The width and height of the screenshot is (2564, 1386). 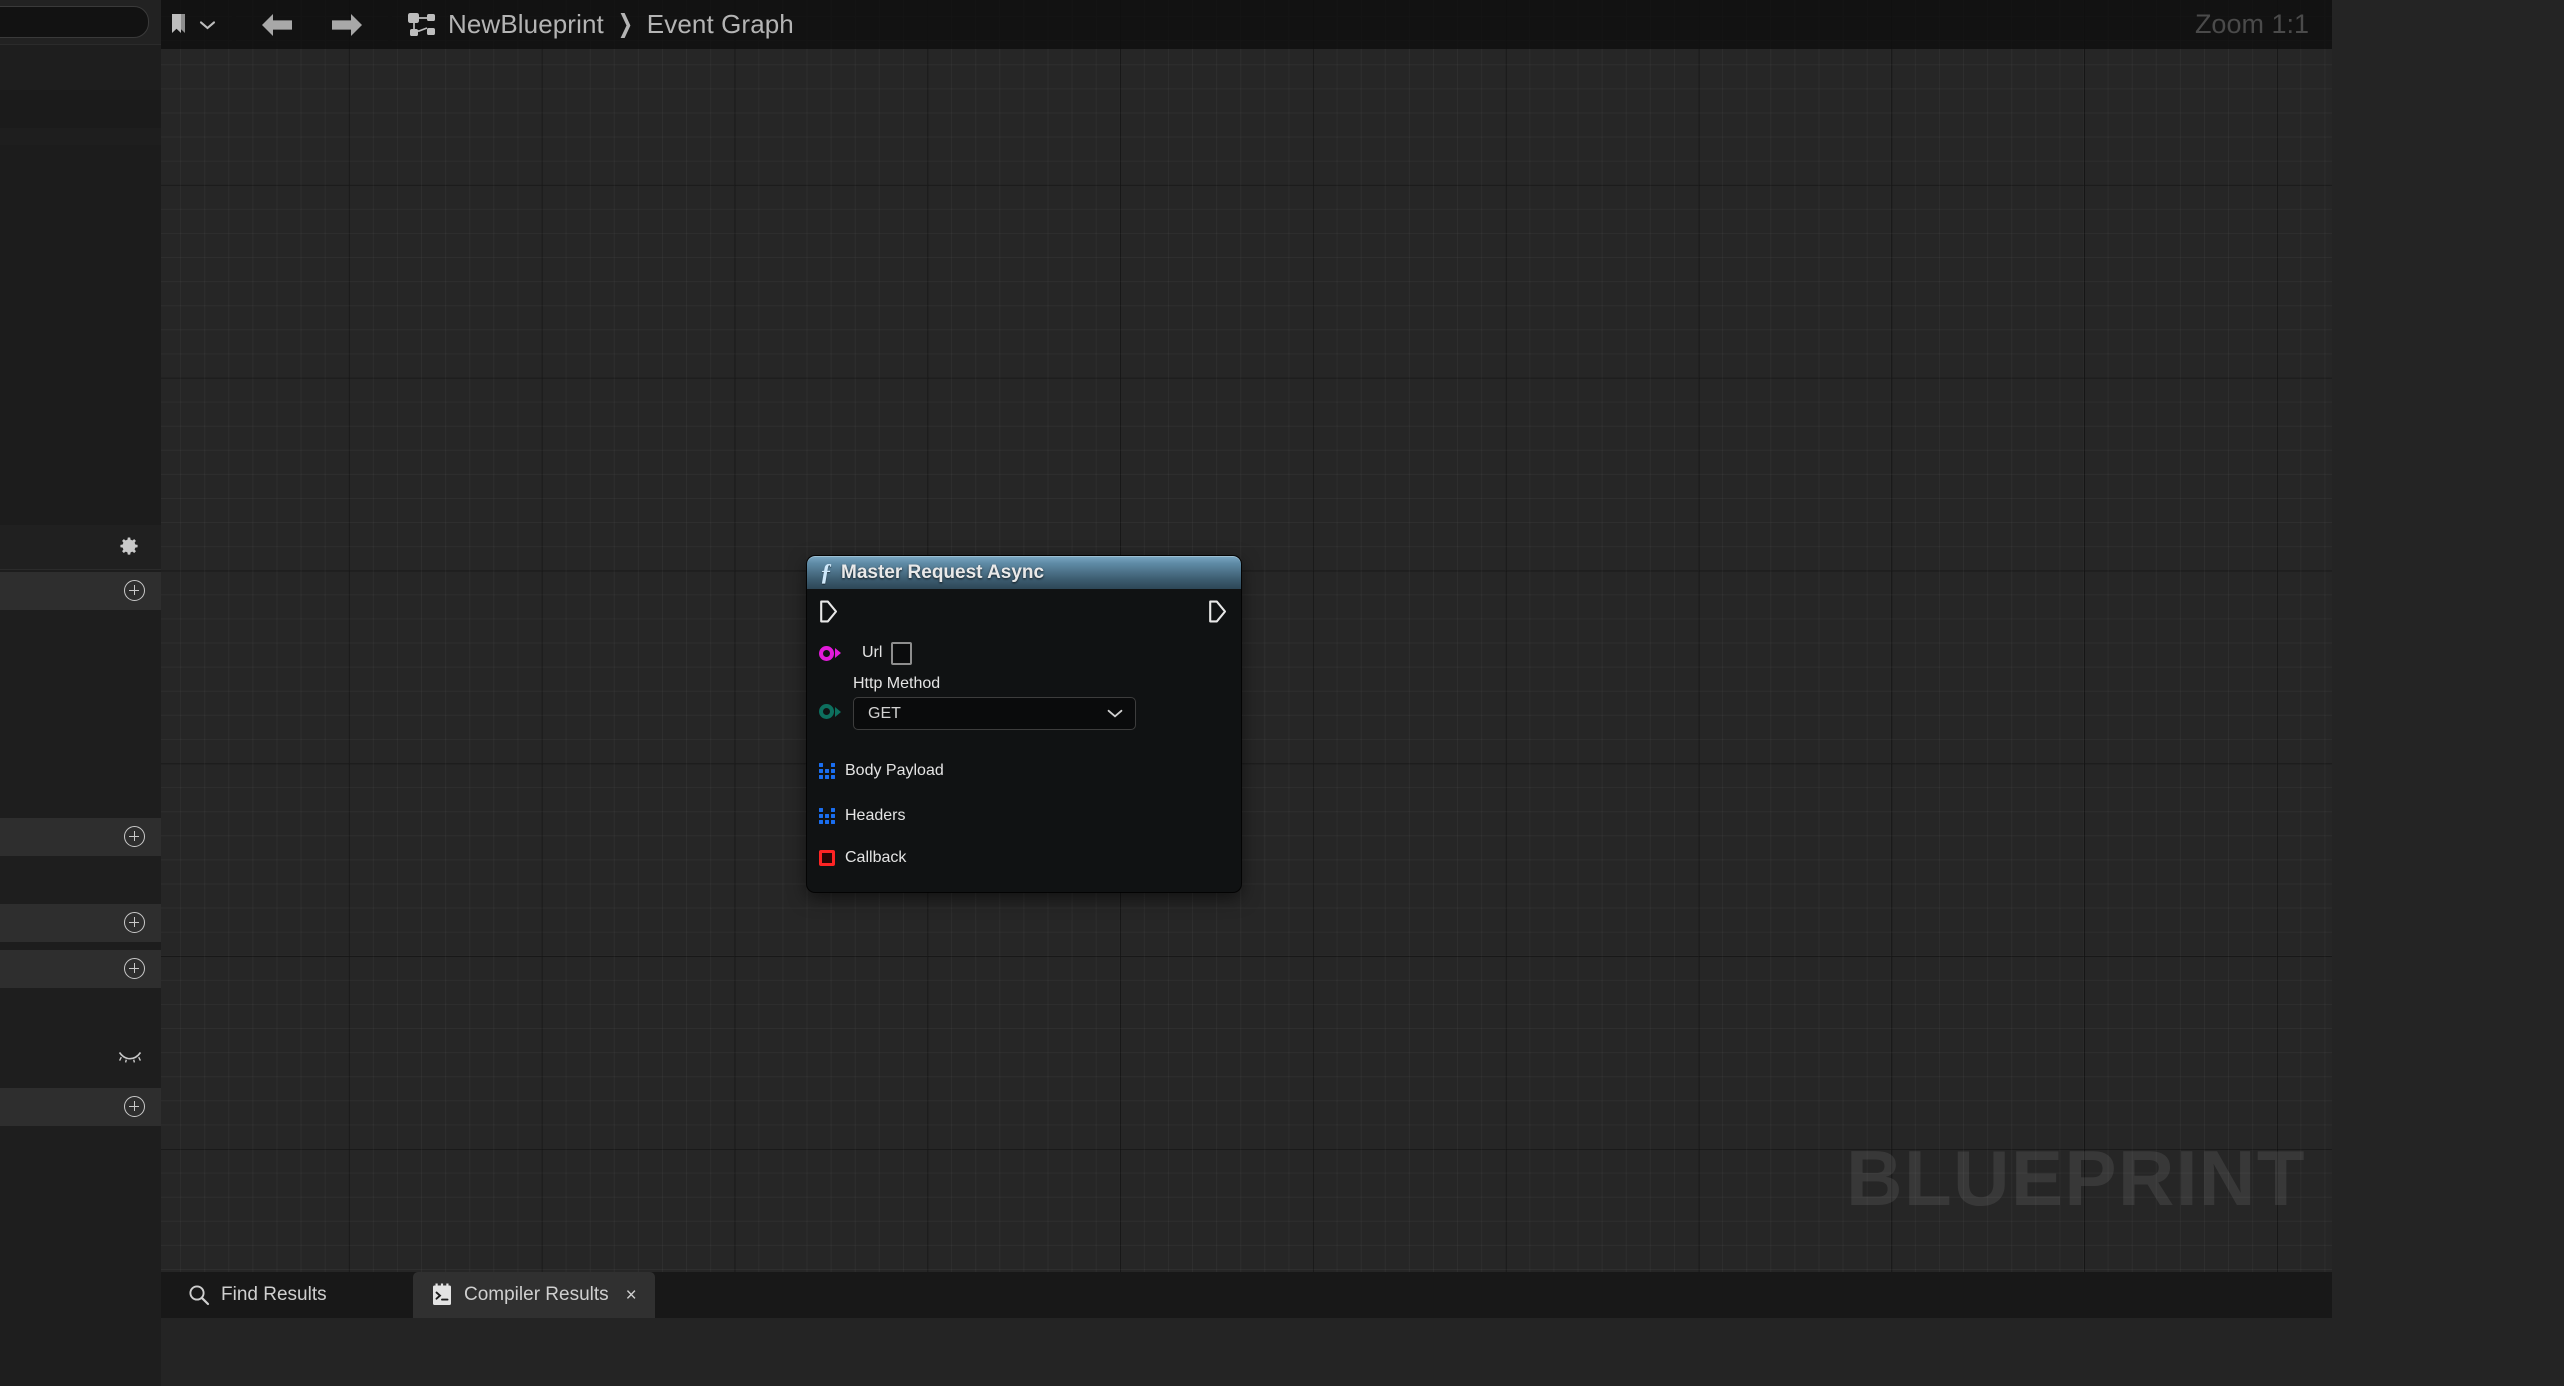 I want to click on body-payload-array-pin, so click(x=827, y=770).